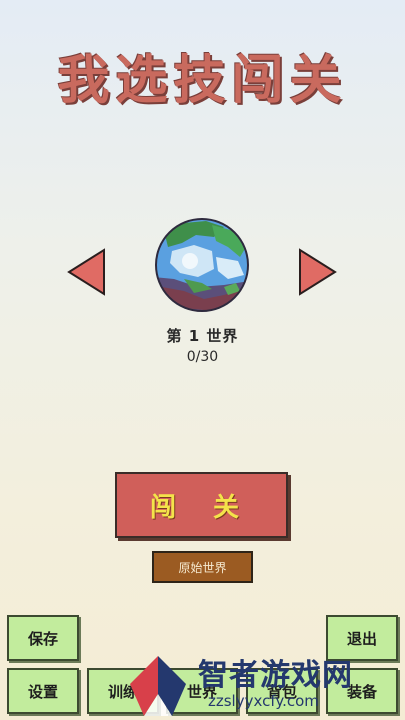 The image size is (405, 720). I want to click on world-progress: 0/30, so click(202, 357).